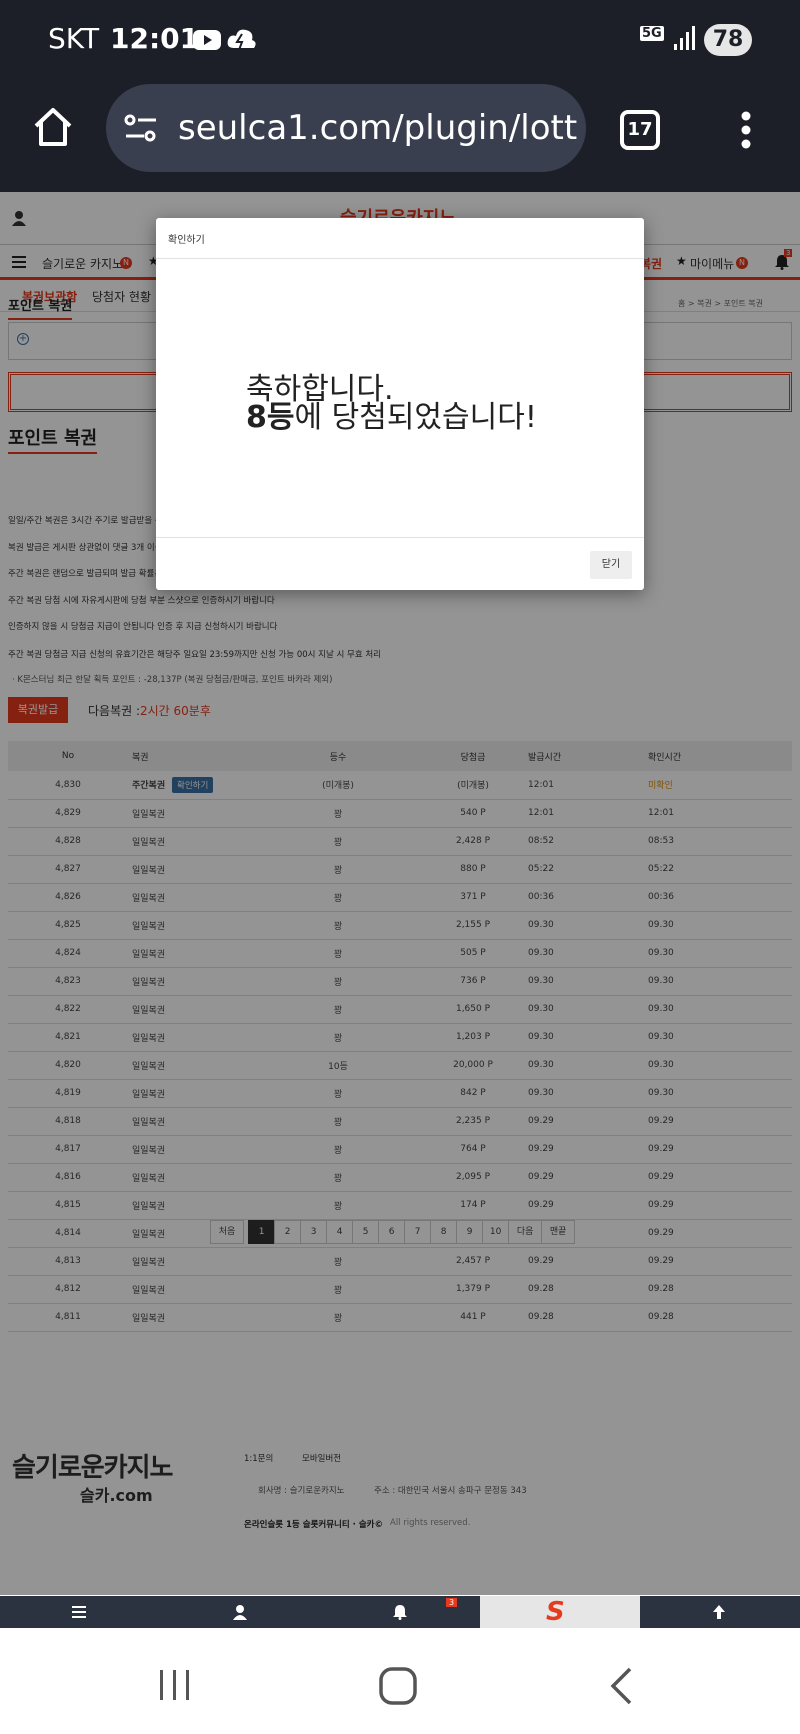  I want to click on notification-count: 3, so click(452, 1602).